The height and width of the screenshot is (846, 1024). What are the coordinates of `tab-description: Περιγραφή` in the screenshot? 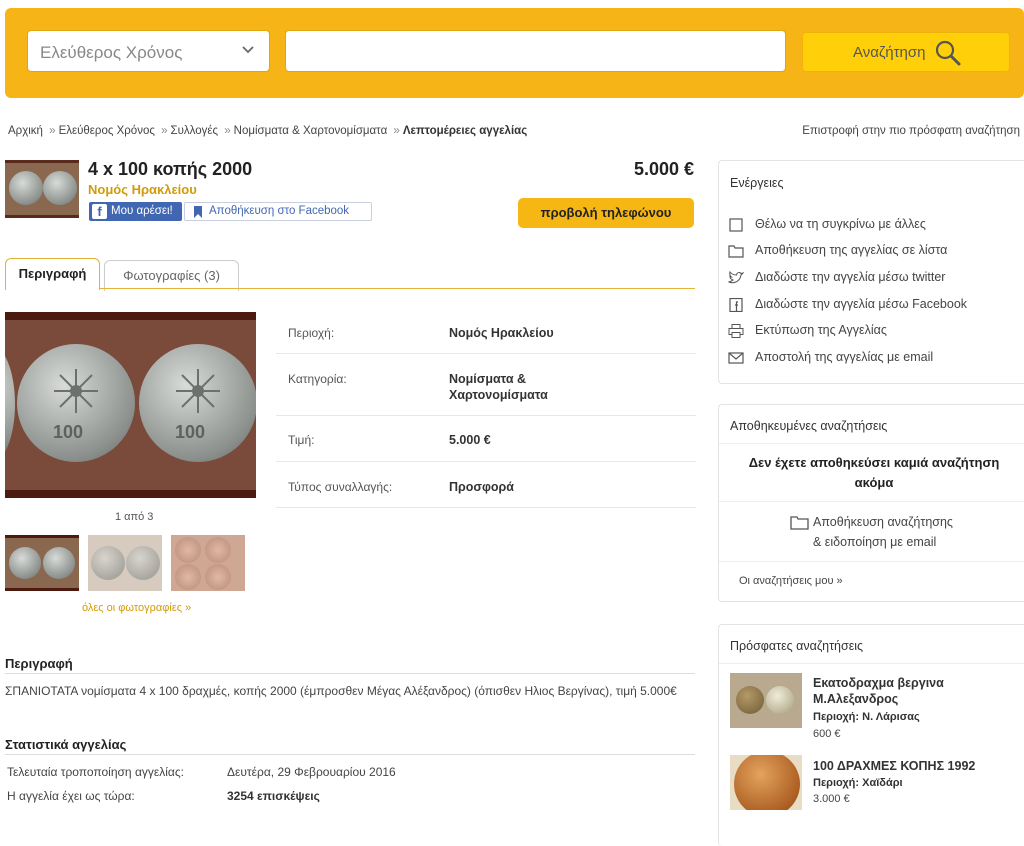 It's located at (52, 274).